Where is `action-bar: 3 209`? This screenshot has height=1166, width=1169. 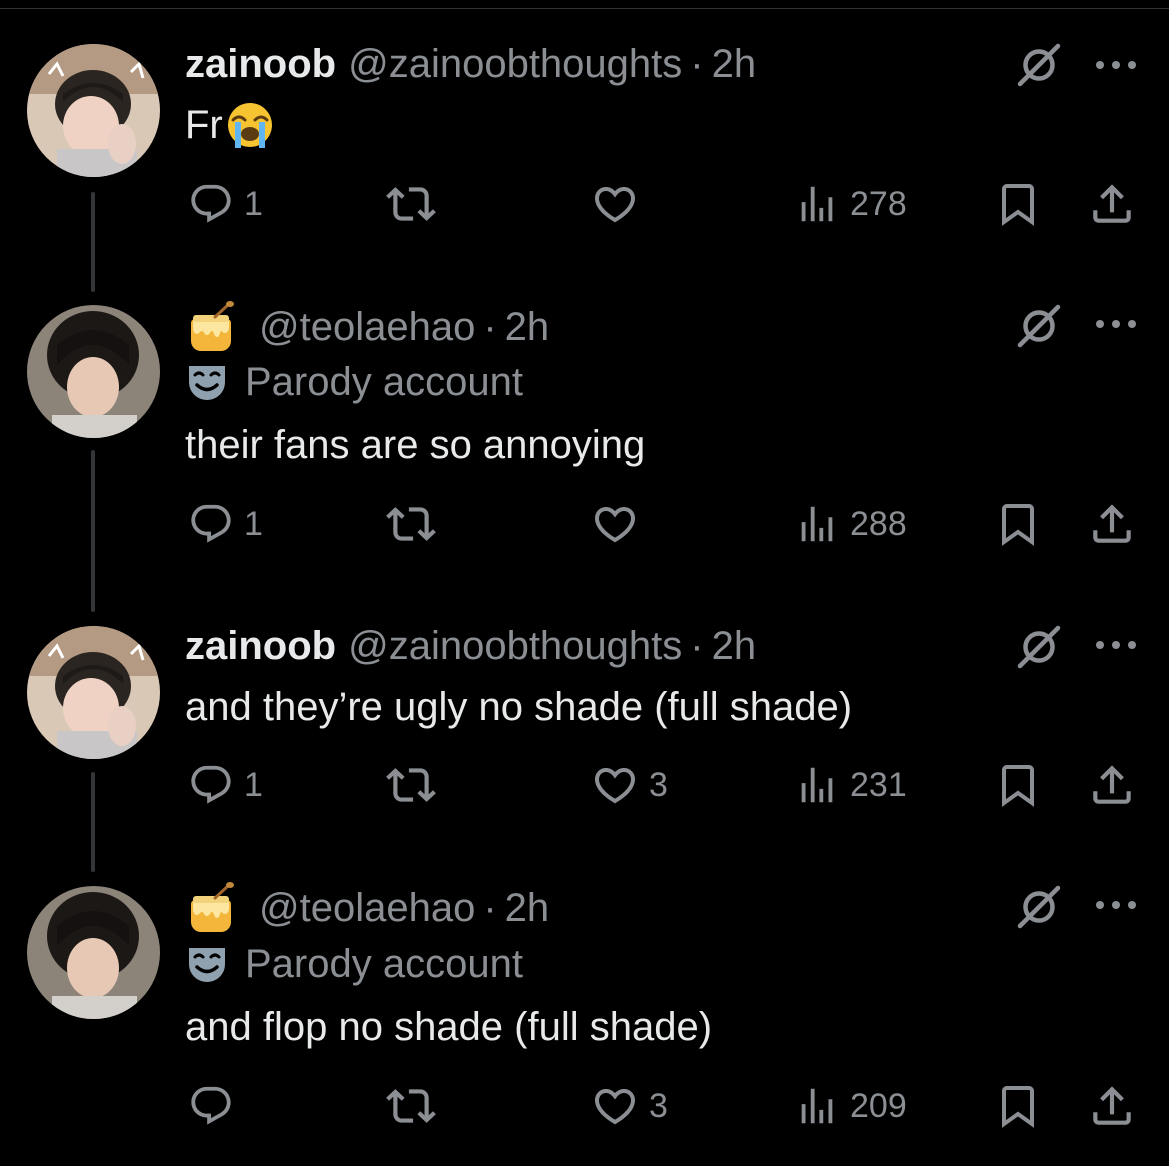 action-bar: 3 209 is located at coordinates (584, 1106).